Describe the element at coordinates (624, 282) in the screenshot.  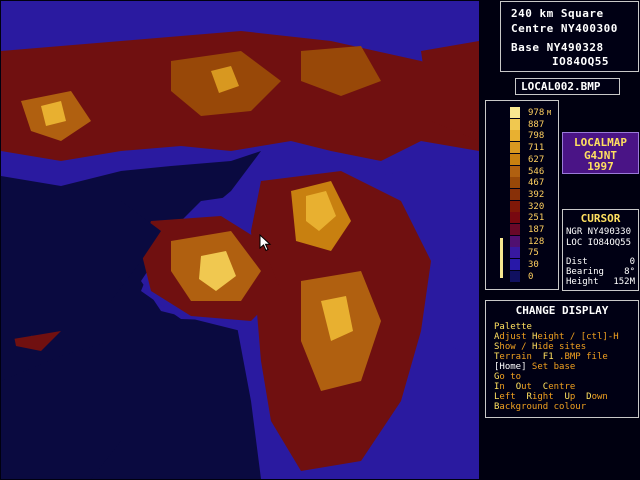
I see `height-value: 152M` at that location.